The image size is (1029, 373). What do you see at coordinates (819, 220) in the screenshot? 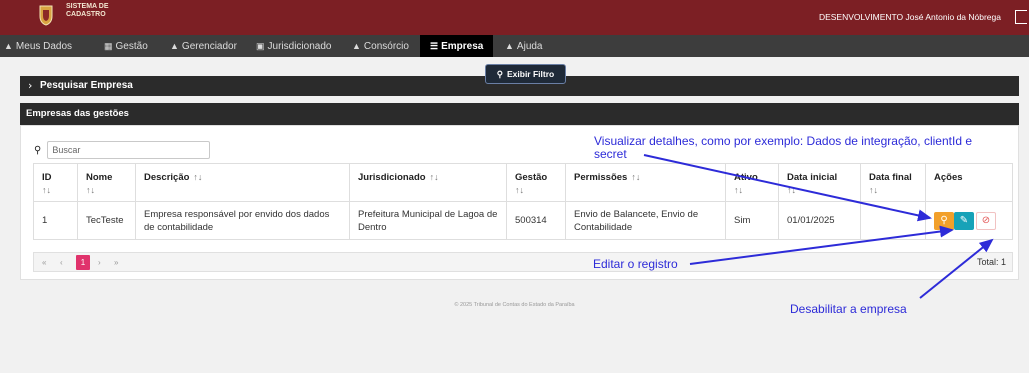
I see `cell-data-inicial: 01/01/2025` at bounding box center [819, 220].